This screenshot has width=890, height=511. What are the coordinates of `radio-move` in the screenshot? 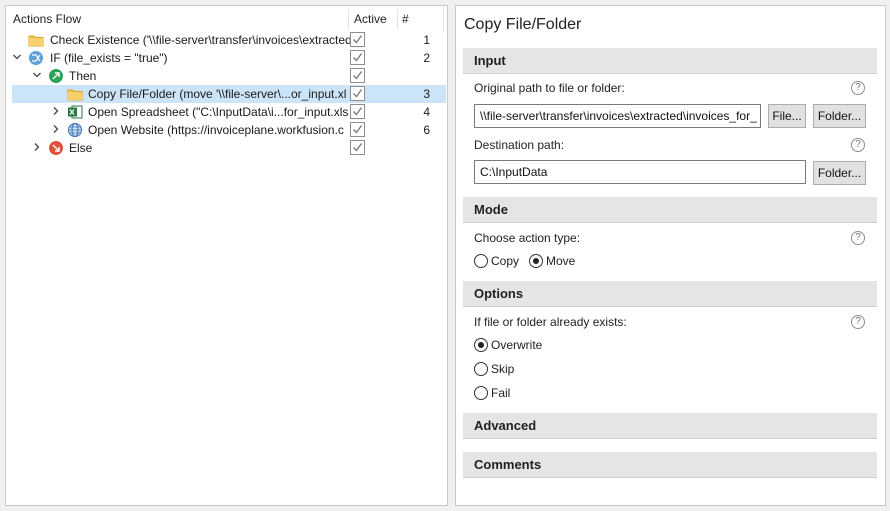 It's located at (536, 261).